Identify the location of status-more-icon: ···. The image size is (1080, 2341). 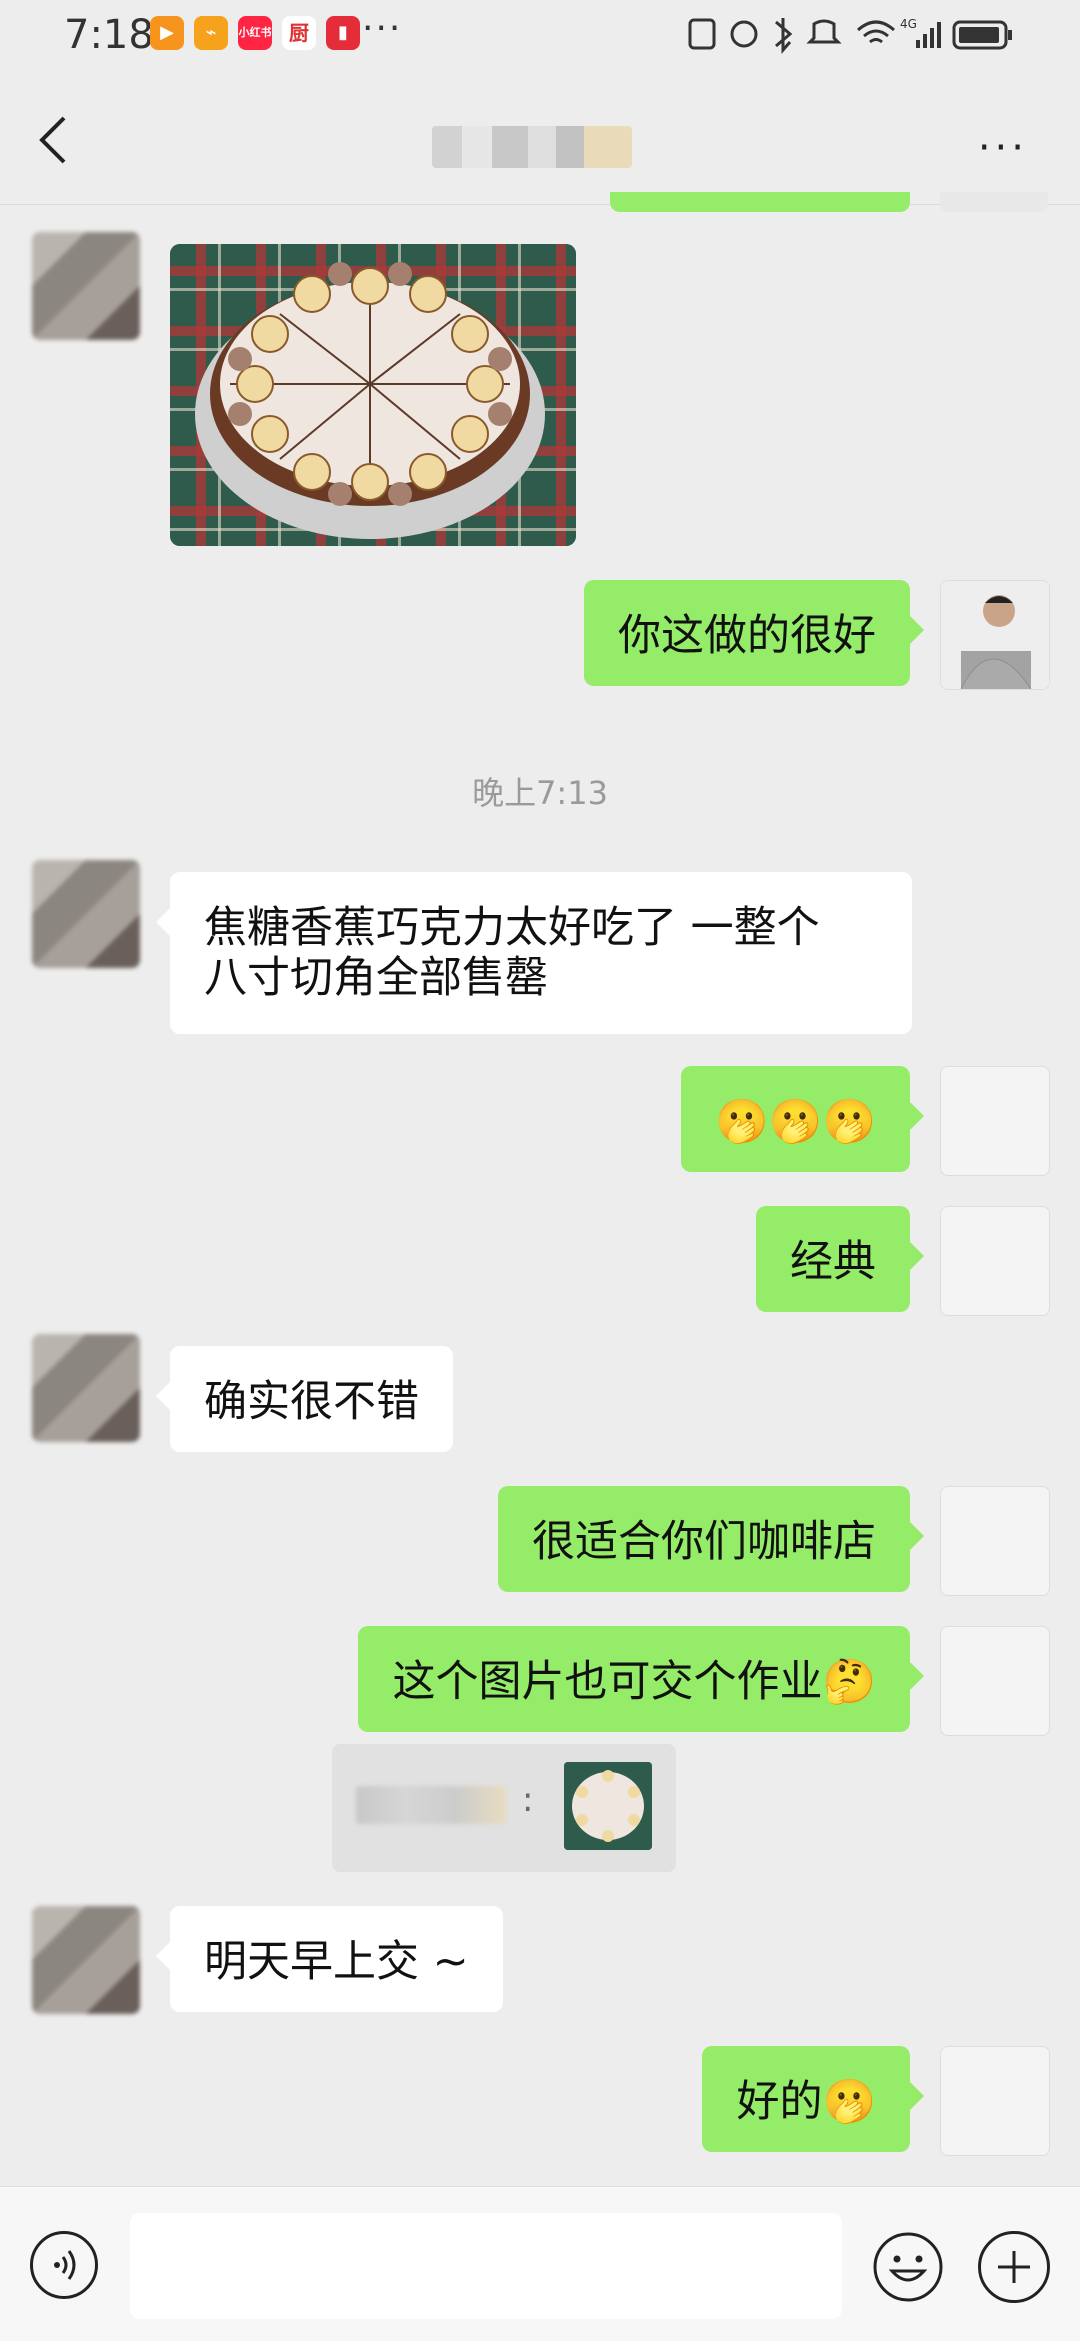
(382, 28).